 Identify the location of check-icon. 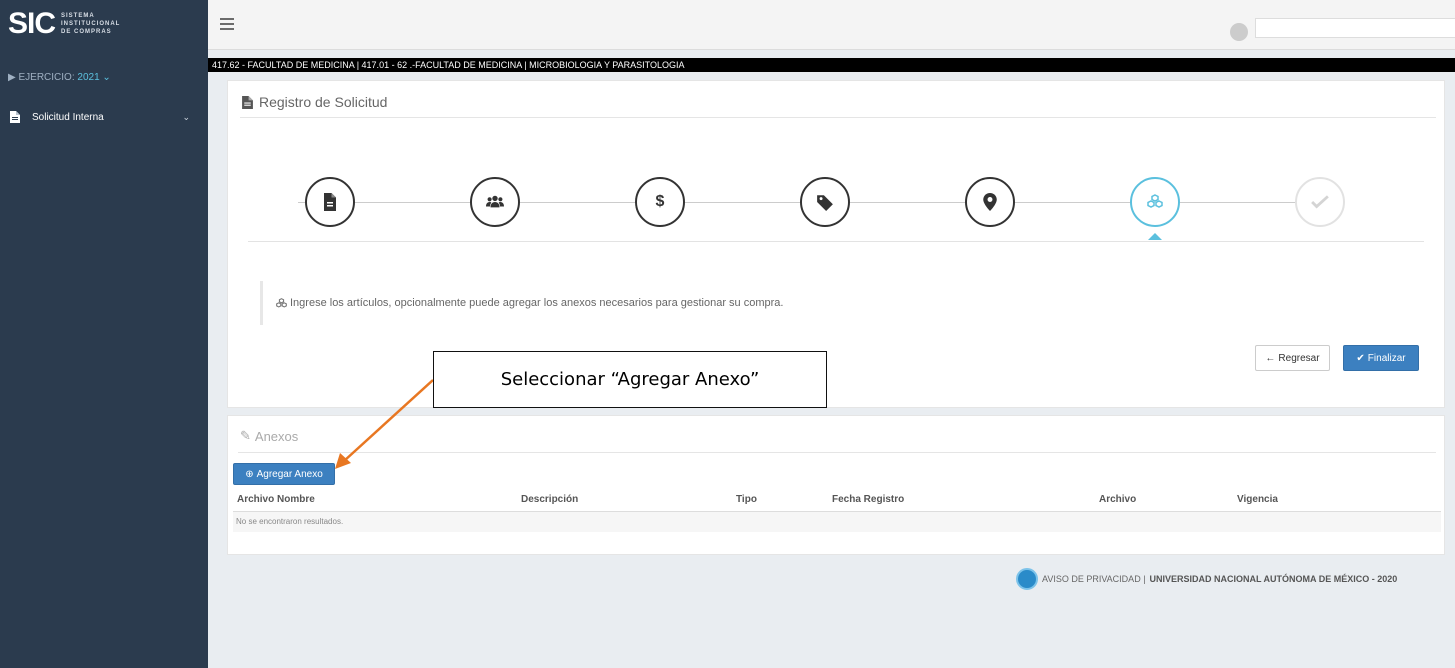
(1320, 202).